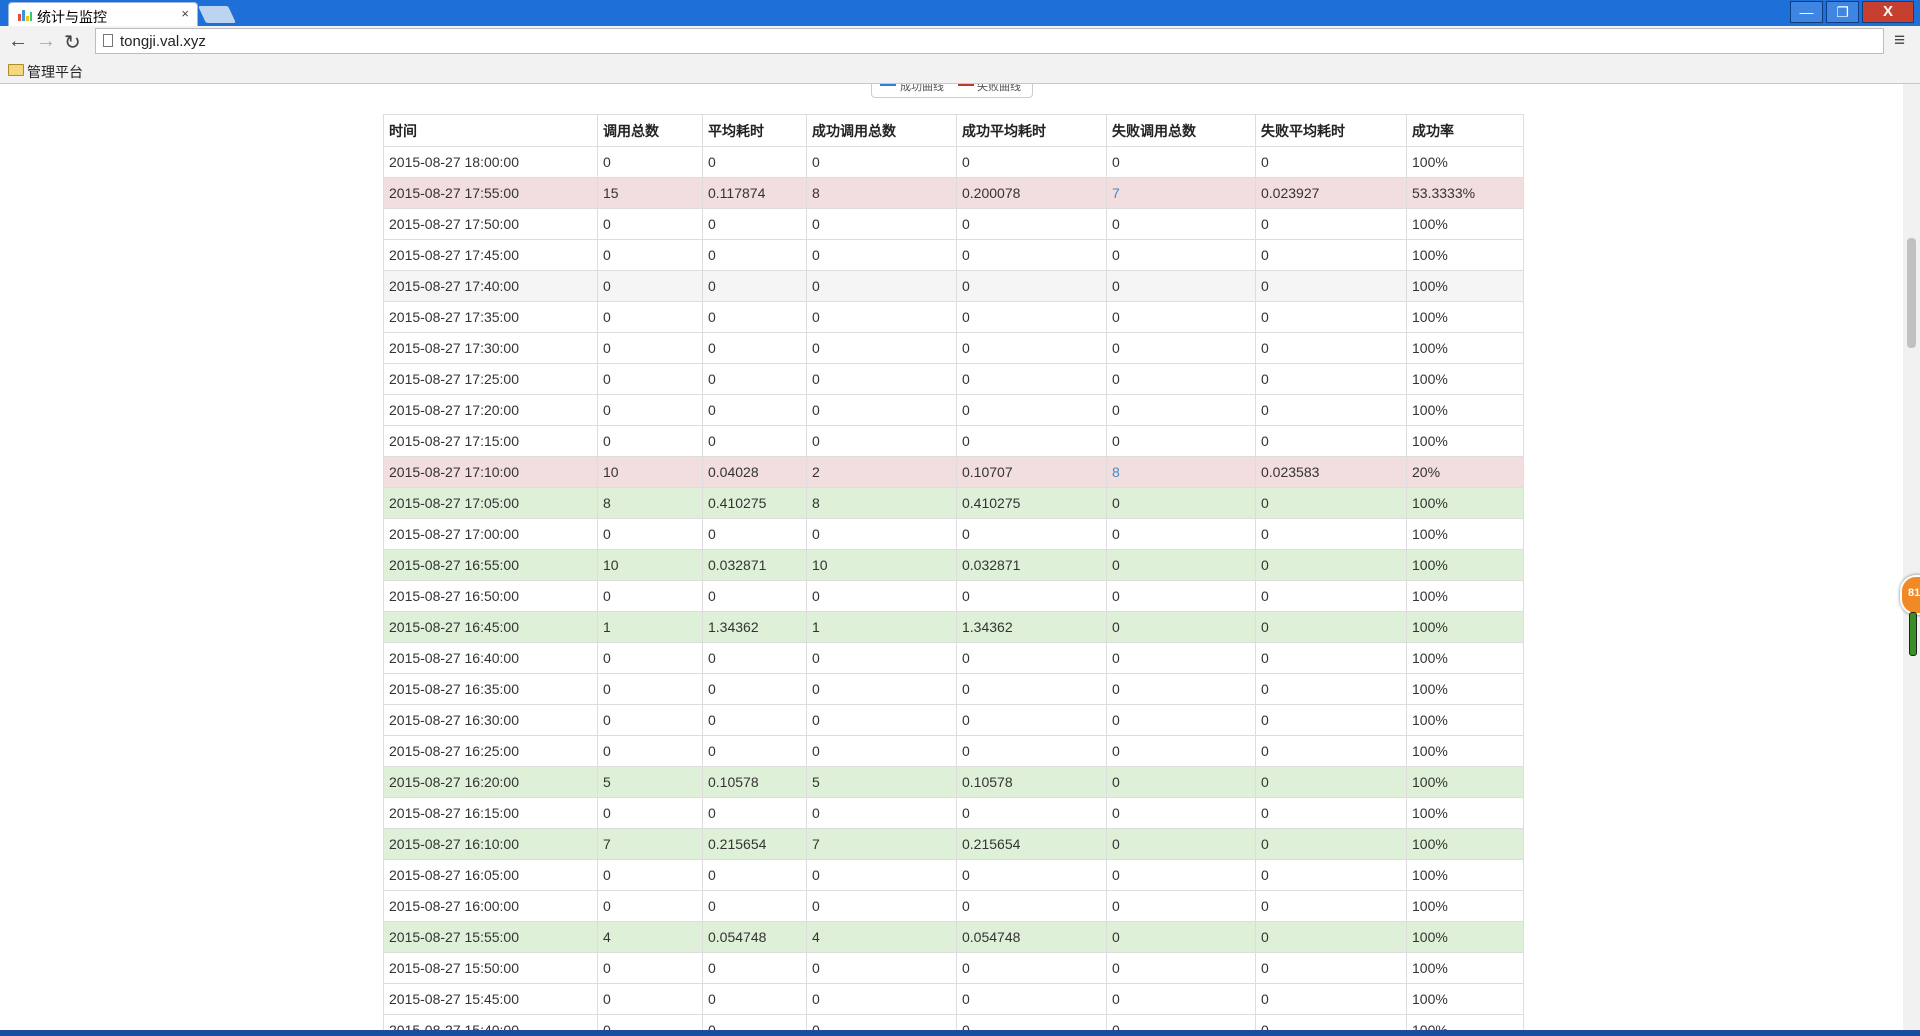 The width and height of the screenshot is (1920, 1036). I want to click on legend-success-label: 成功曲线, so click(922, 89).